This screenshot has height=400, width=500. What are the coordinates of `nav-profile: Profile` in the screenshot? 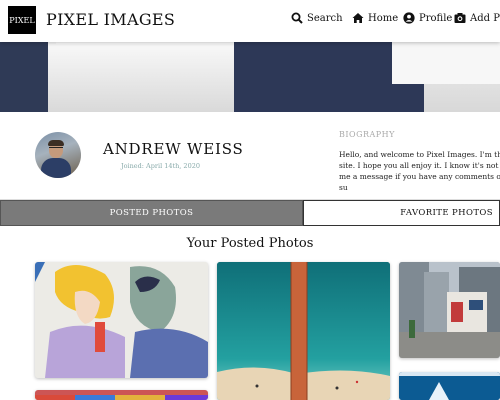 It's located at (427, 18).